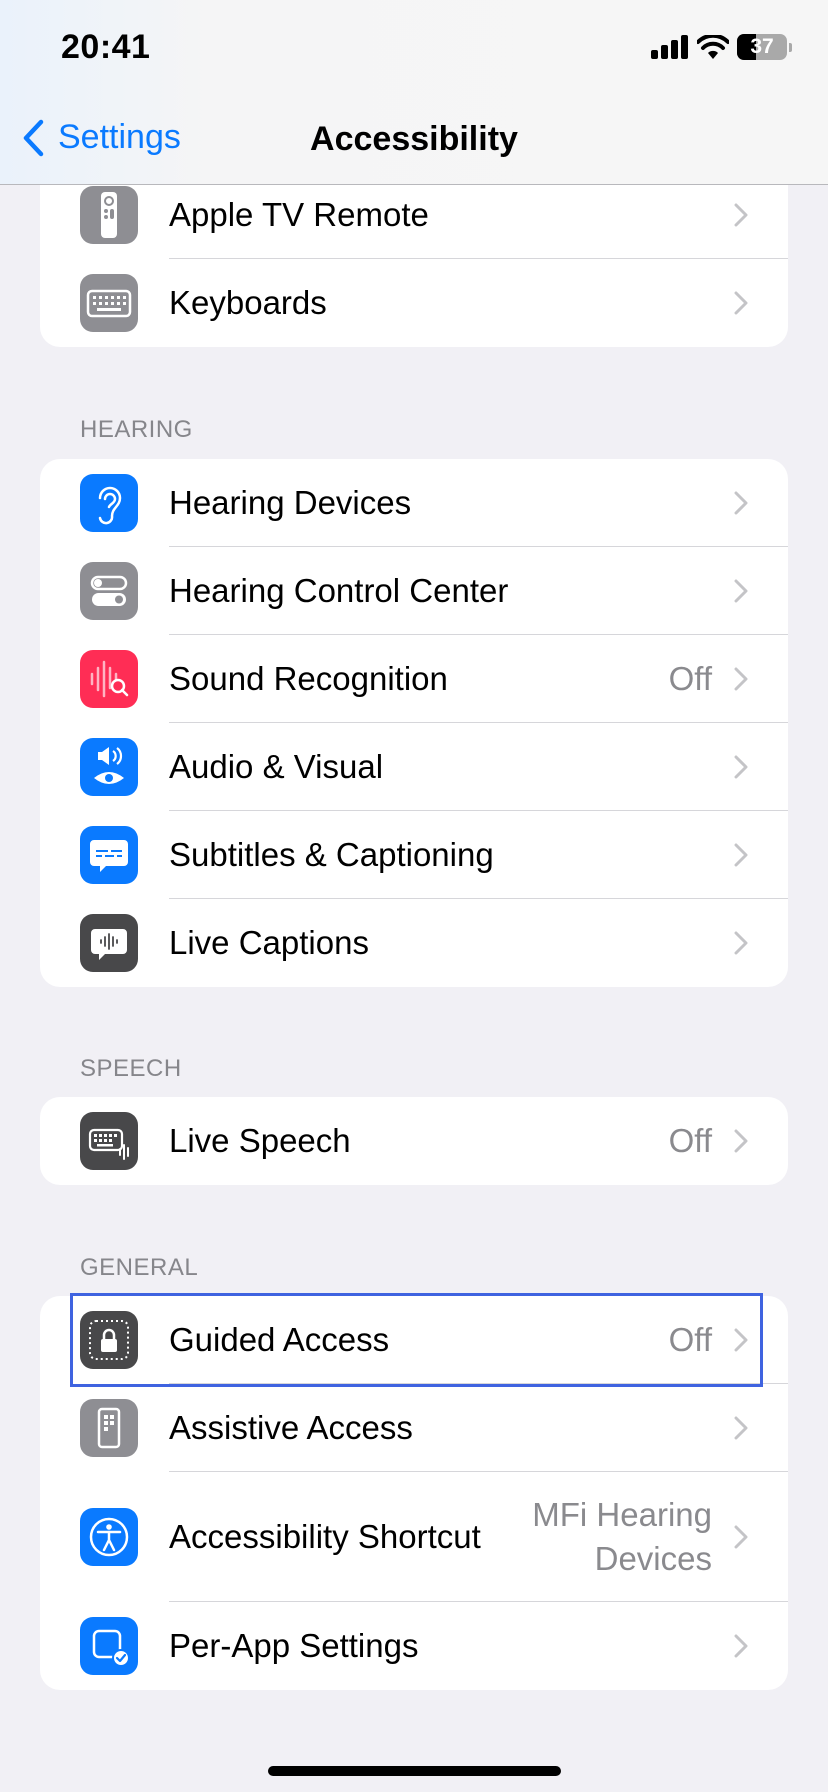  What do you see at coordinates (109, 303) in the screenshot?
I see `keyboard-icon` at bounding box center [109, 303].